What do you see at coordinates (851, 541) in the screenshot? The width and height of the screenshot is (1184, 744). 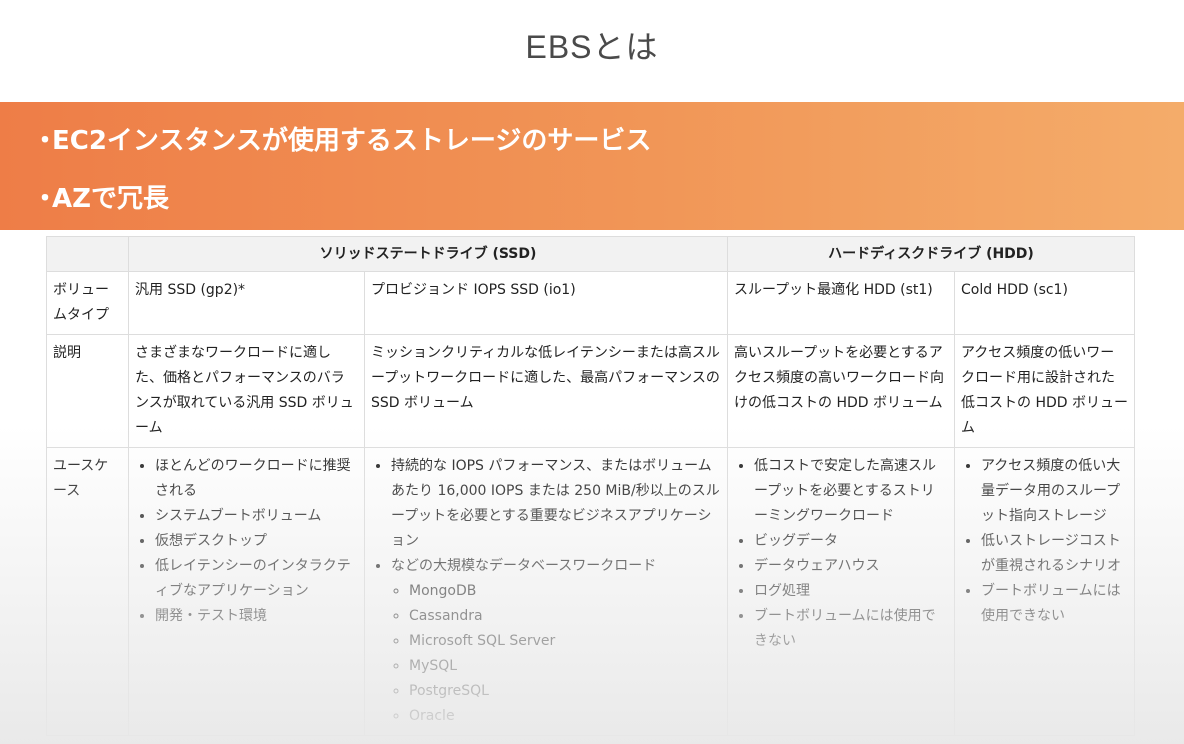 I see `list-item: ビッグデータ` at bounding box center [851, 541].